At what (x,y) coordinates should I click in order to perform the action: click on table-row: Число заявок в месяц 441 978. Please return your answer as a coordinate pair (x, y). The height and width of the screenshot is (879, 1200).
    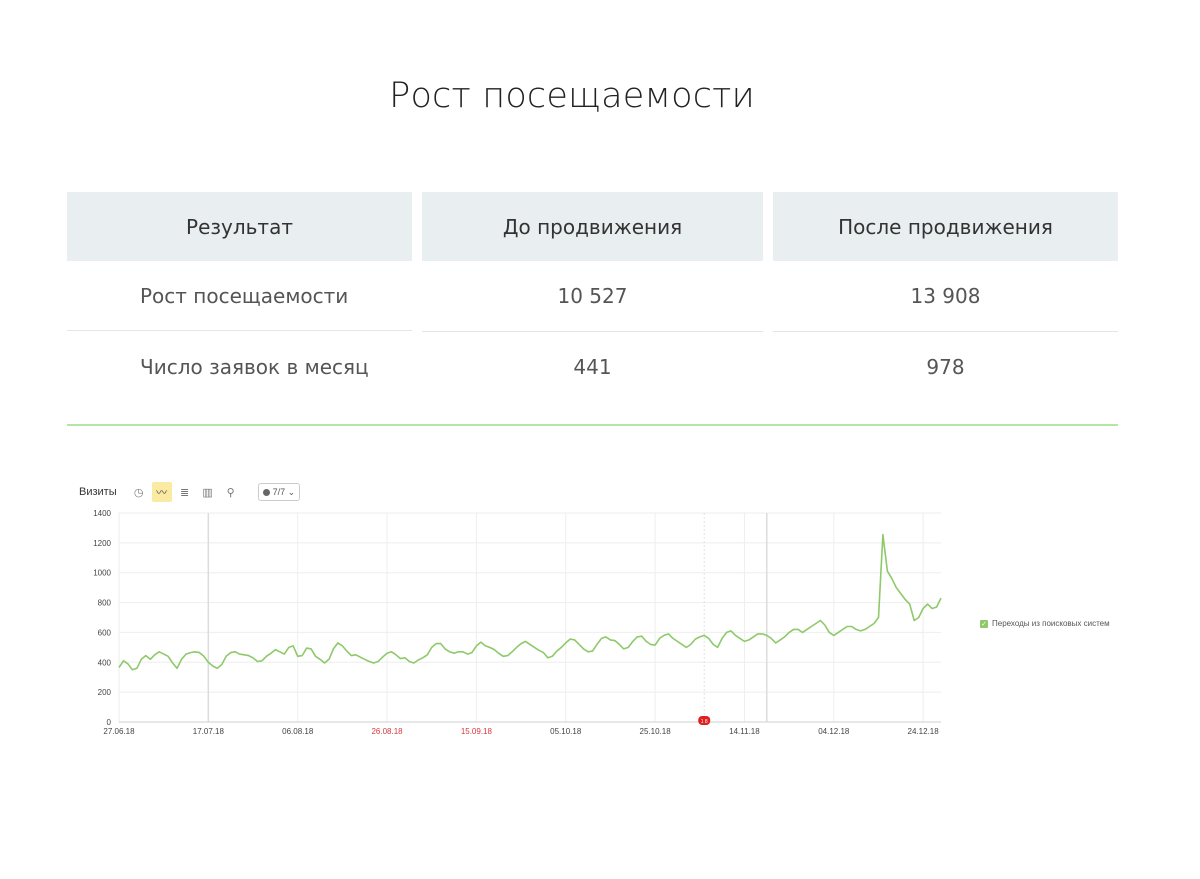
    Looking at the image, I should click on (592, 367).